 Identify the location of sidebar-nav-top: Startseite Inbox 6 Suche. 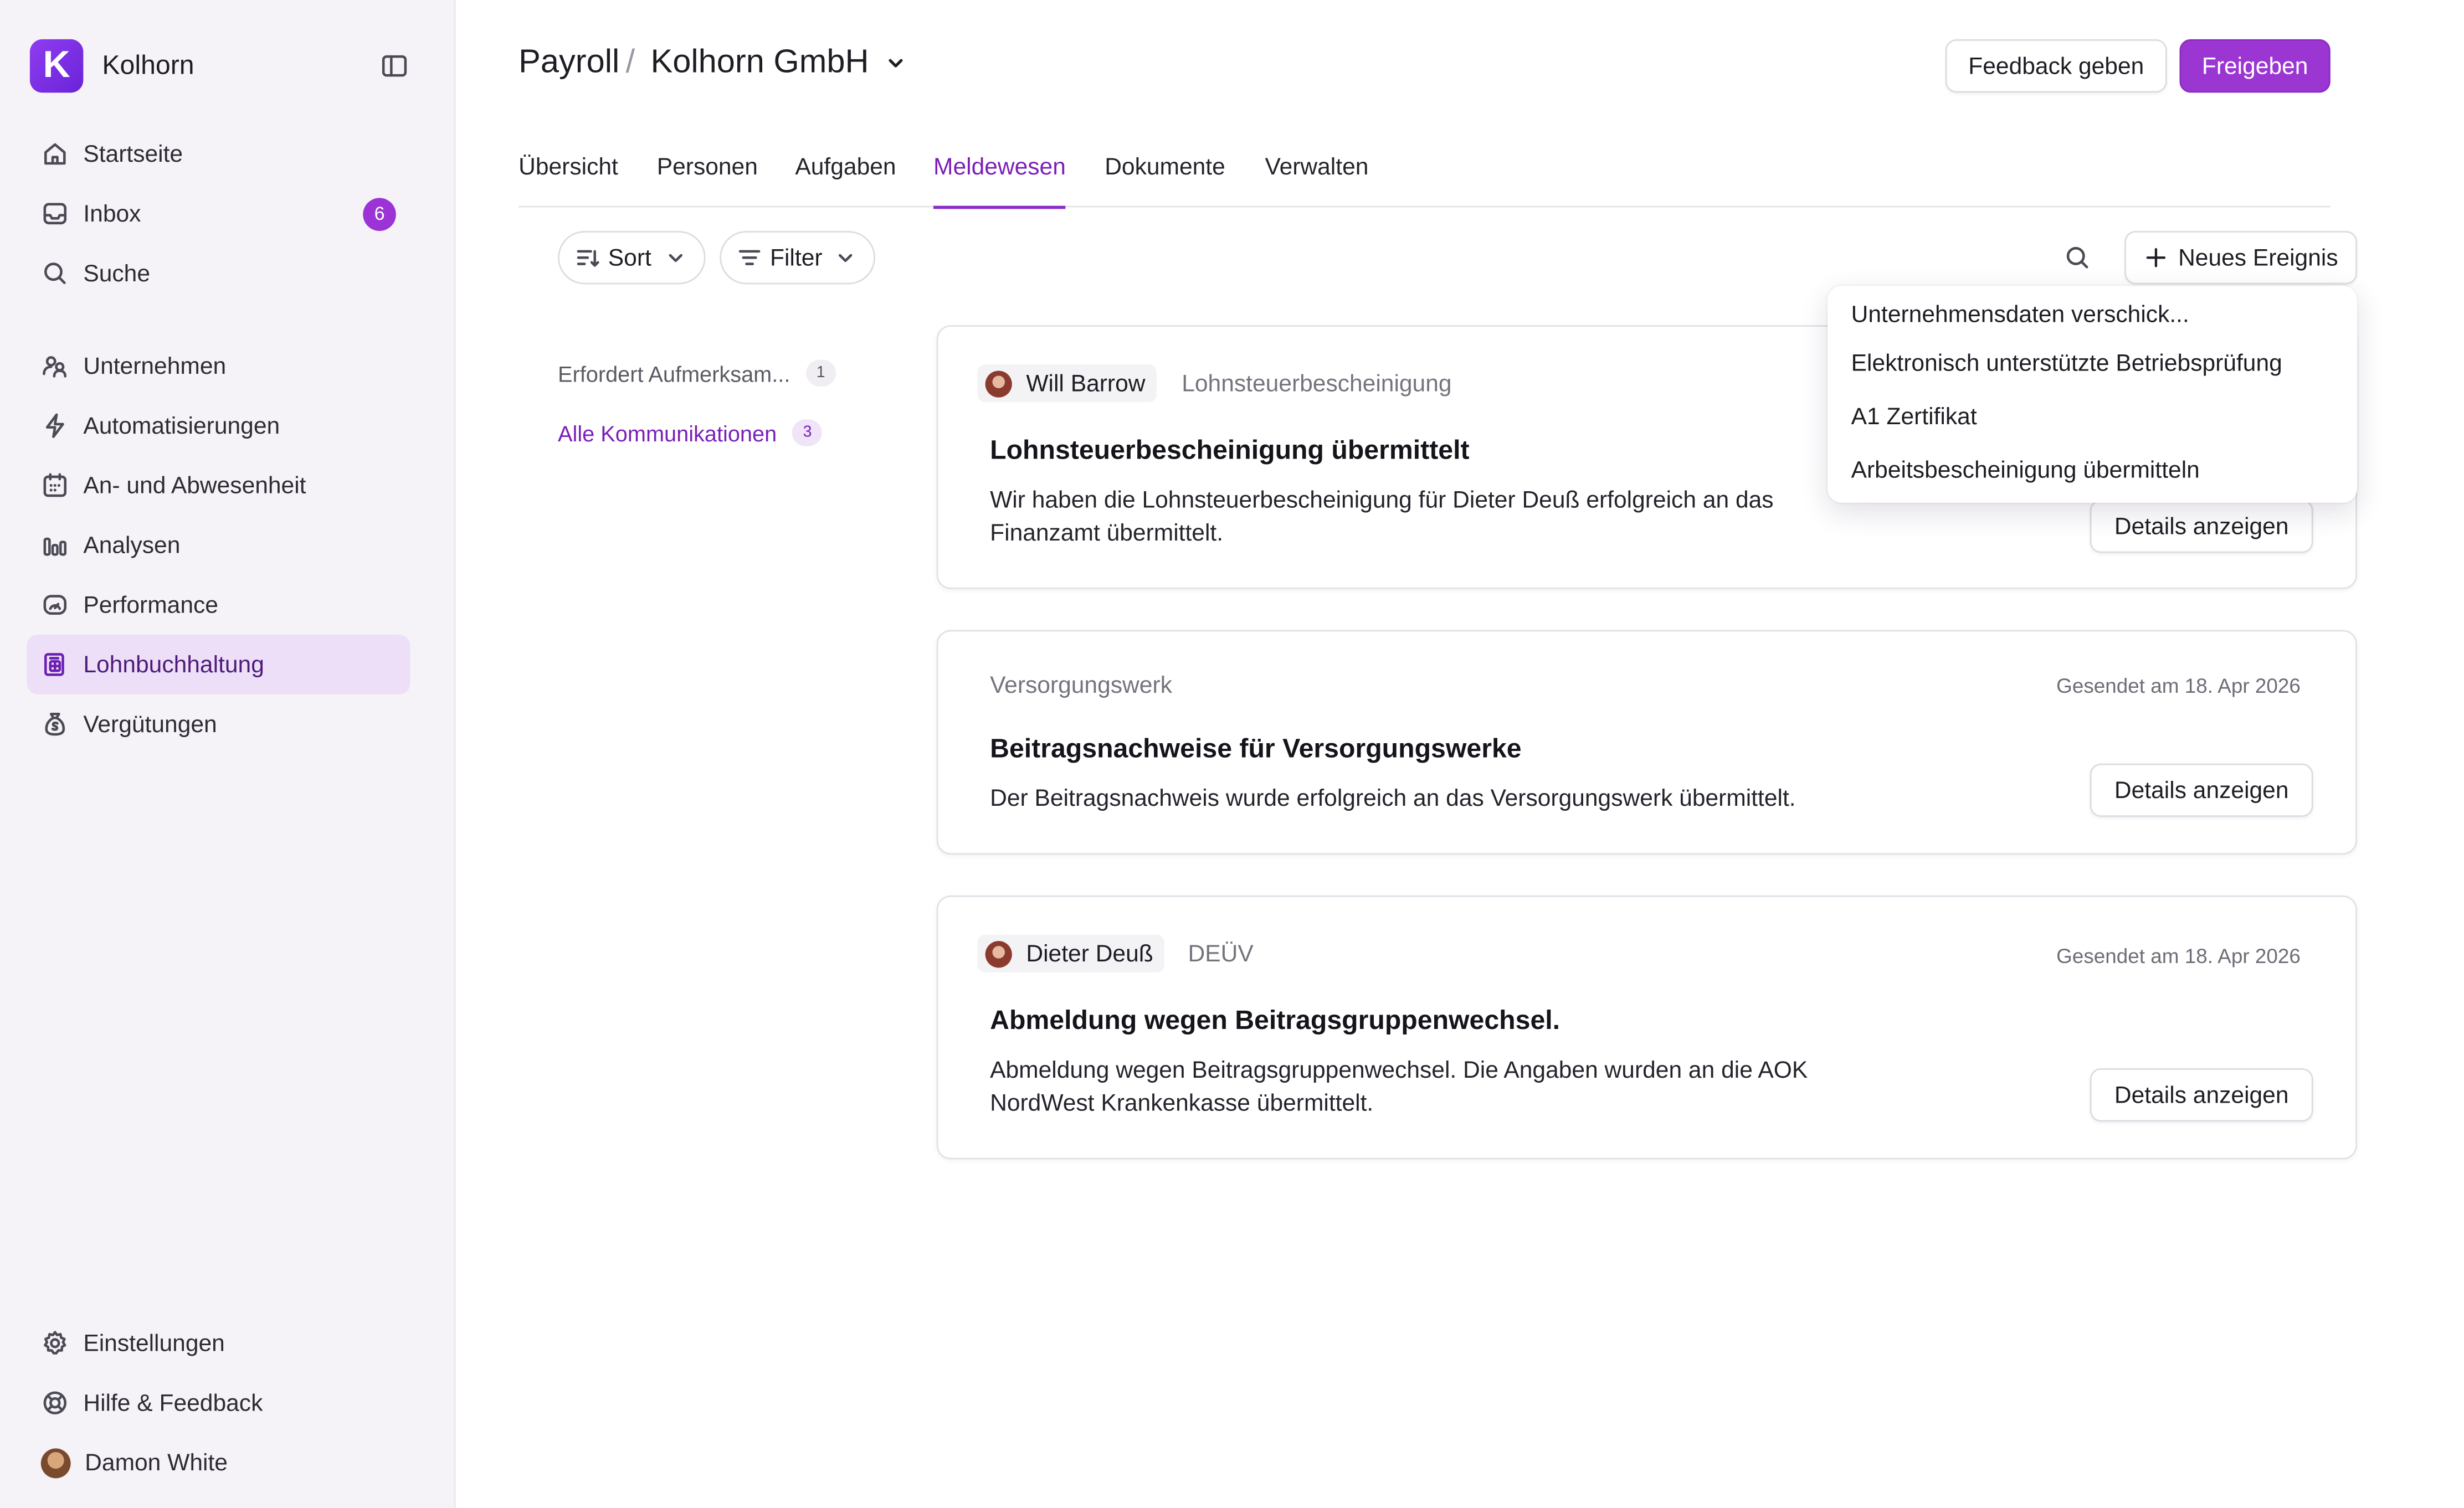
(218, 213).